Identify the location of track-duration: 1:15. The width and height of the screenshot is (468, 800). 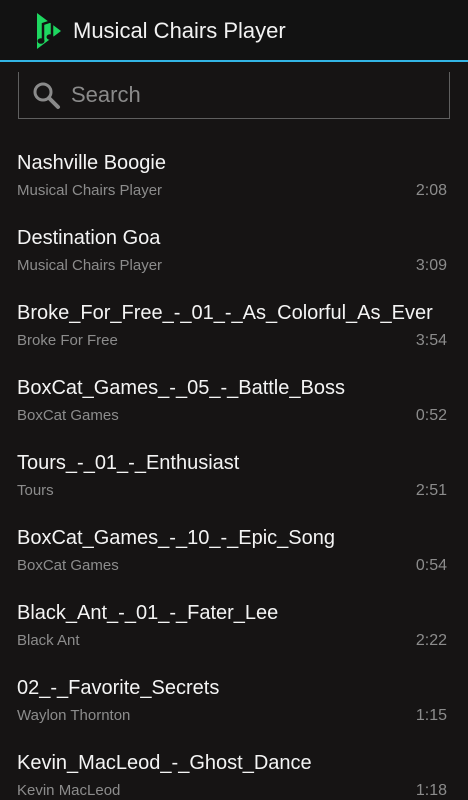
(431, 715).